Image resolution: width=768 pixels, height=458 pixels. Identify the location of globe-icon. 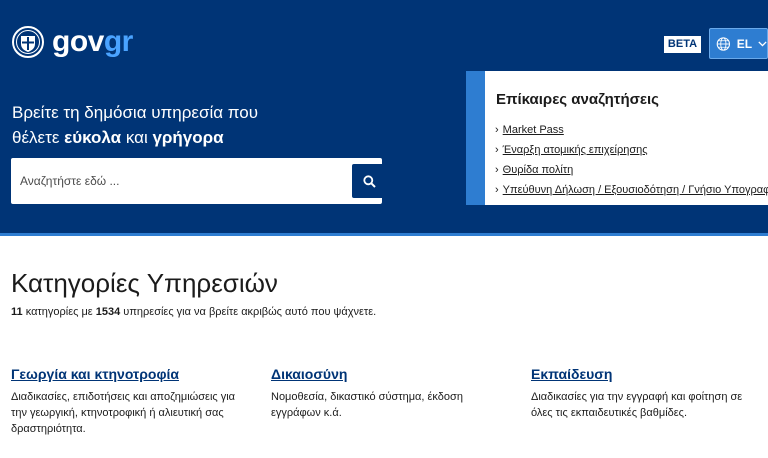
(723, 43).